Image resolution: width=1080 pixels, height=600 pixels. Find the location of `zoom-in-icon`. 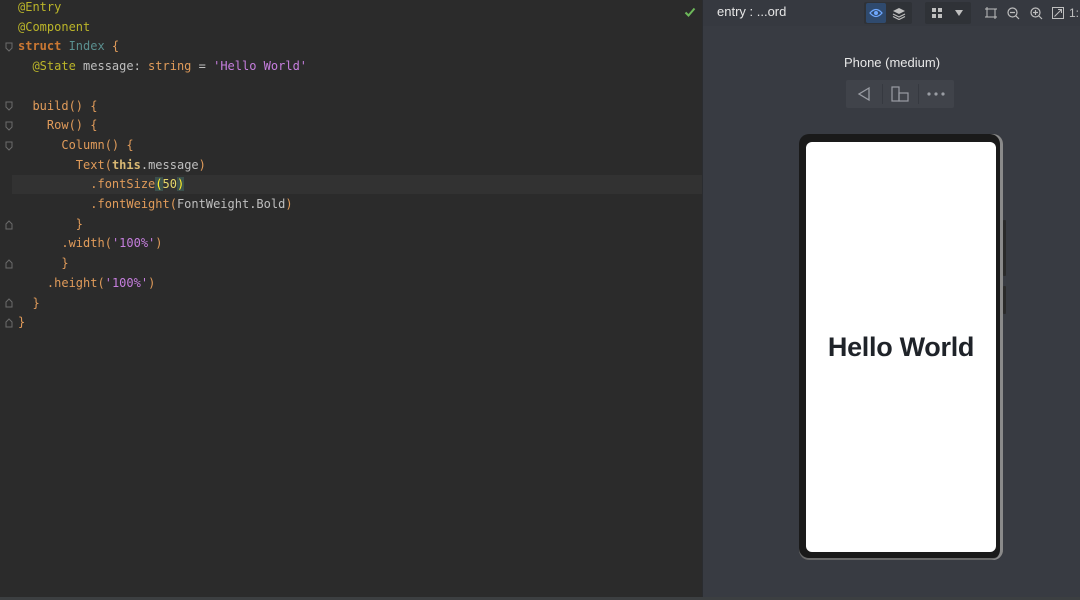

zoom-in-icon is located at coordinates (1036, 13).